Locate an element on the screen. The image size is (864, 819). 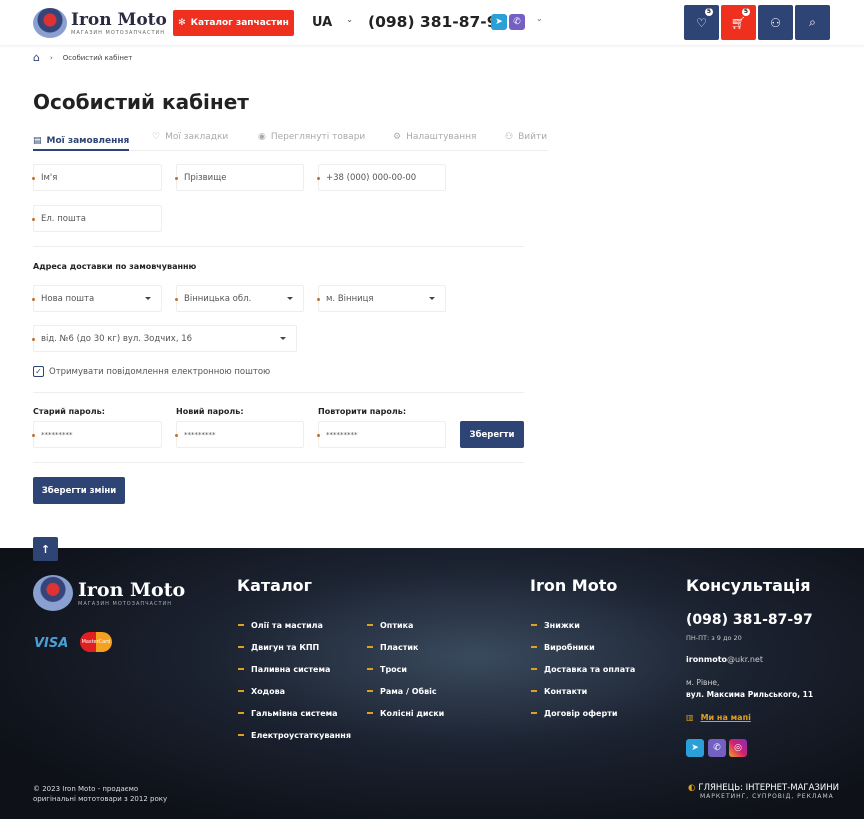
footer-link-label: Виробники is located at coordinates (569, 647).